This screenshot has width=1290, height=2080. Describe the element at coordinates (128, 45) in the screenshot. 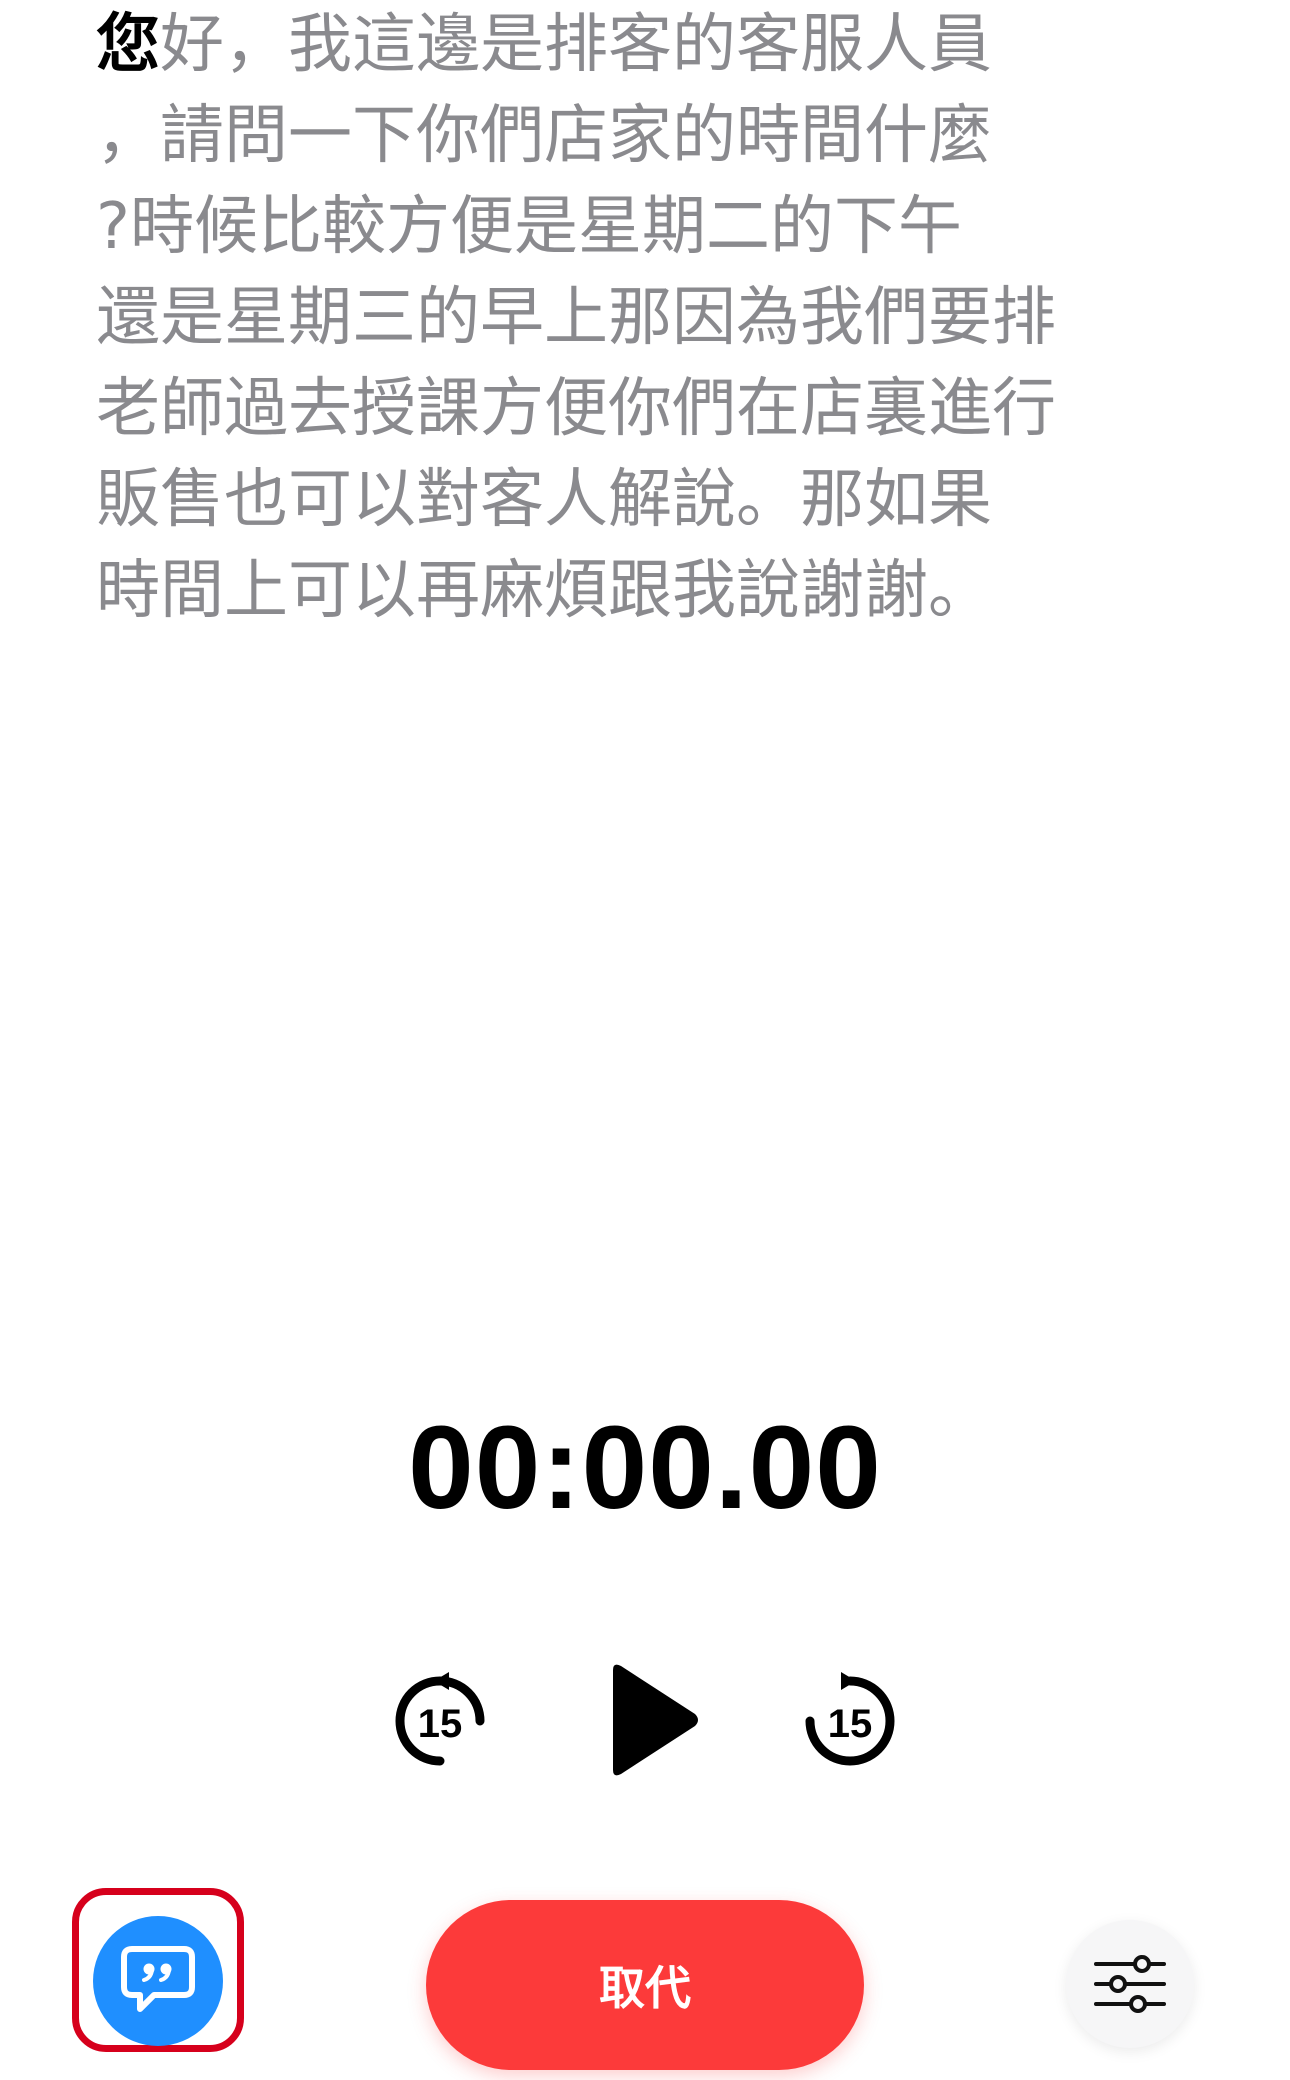

I see `current-word-highlight: 您` at that location.